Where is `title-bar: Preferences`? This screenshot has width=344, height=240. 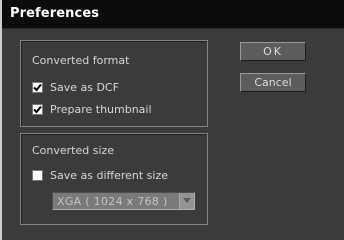
title-bar: Preferences is located at coordinates (173, 14).